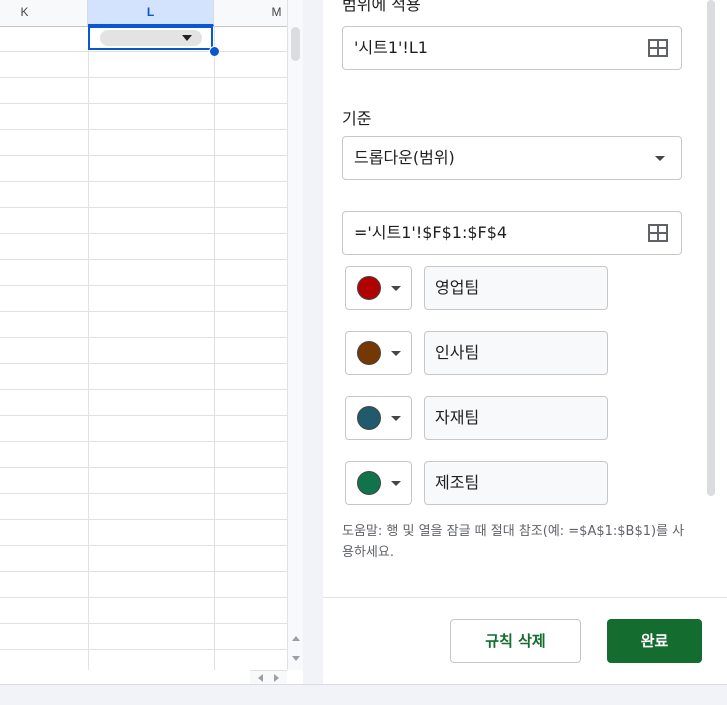 This screenshot has width=727, height=705. I want to click on chip-arrow-down-icon, so click(187, 38).